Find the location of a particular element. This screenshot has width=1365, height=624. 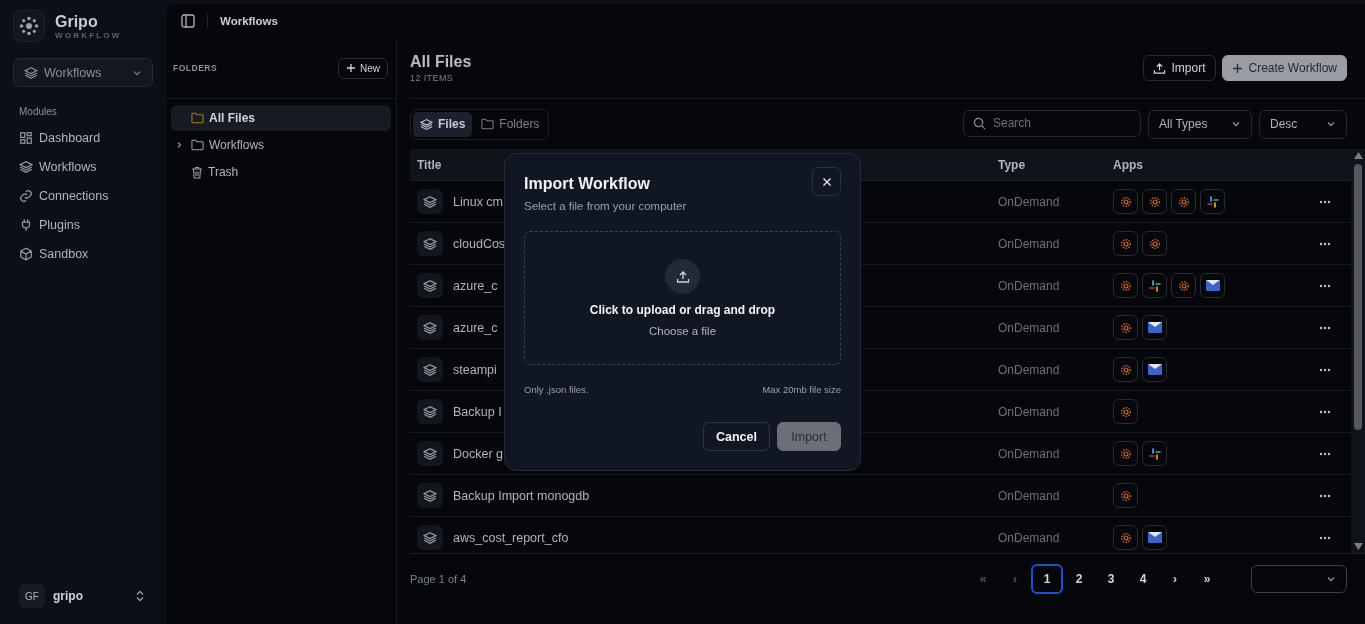

folder-item: All Files is located at coordinates (281, 118).